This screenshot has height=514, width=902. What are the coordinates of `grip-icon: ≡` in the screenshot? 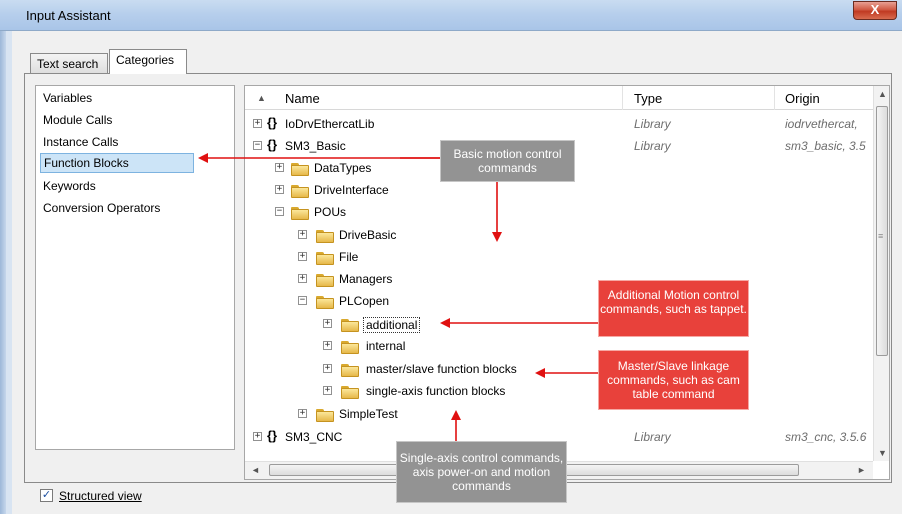 It's located at (881, 236).